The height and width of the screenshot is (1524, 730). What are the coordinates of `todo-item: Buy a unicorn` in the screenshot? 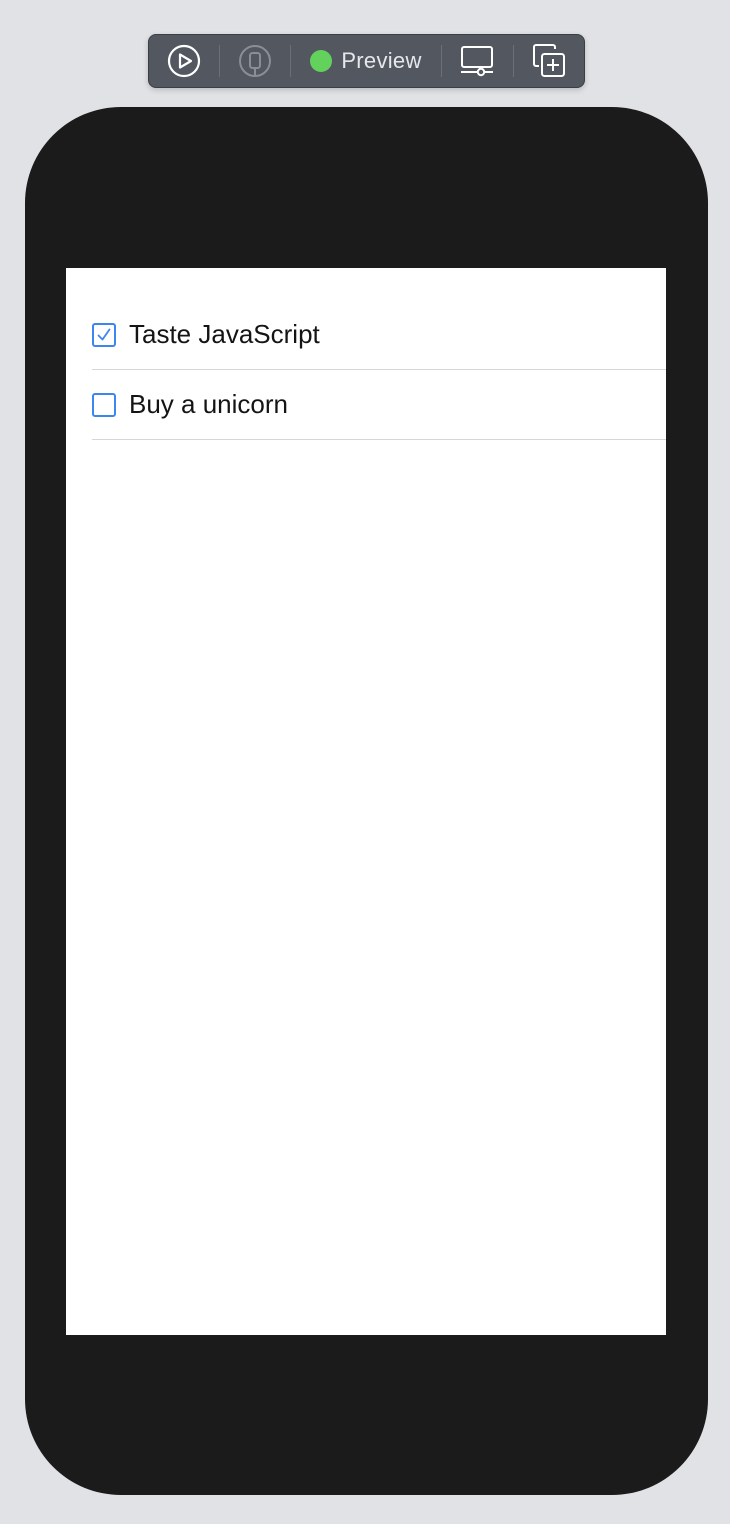 It's located at (379, 405).